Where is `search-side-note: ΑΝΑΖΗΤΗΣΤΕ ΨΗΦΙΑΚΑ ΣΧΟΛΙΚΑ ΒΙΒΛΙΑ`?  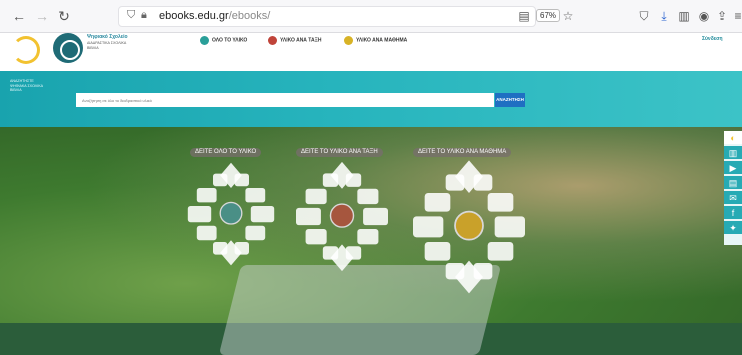 search-side-note: ΑΝΑΖΗΤΗΣΤΕ ΨΗΦΙΑΚΑ ΣΧΟΛΙΚΑ ΒΙΒΛΙΑ is located at coordinates (26, 85).